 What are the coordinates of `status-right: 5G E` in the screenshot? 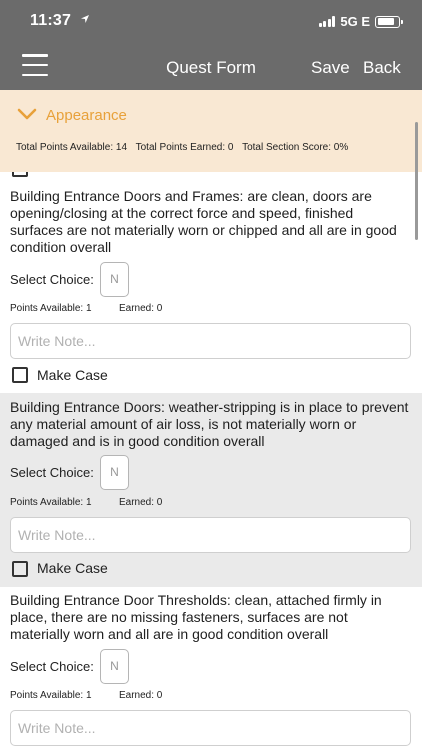 It's located at (360, 21).